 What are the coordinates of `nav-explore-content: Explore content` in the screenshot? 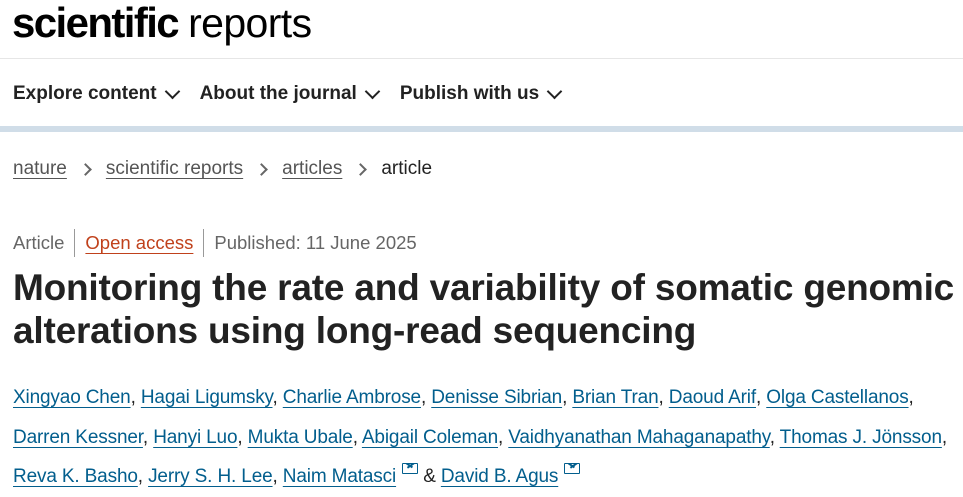 It's located at (96, 94).